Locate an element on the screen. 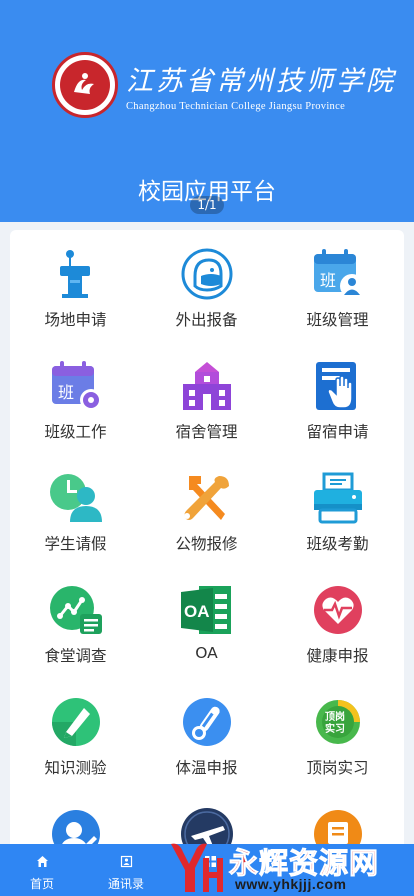  class-calendar-user-icon: 班 is located at coordinates (338, 274).